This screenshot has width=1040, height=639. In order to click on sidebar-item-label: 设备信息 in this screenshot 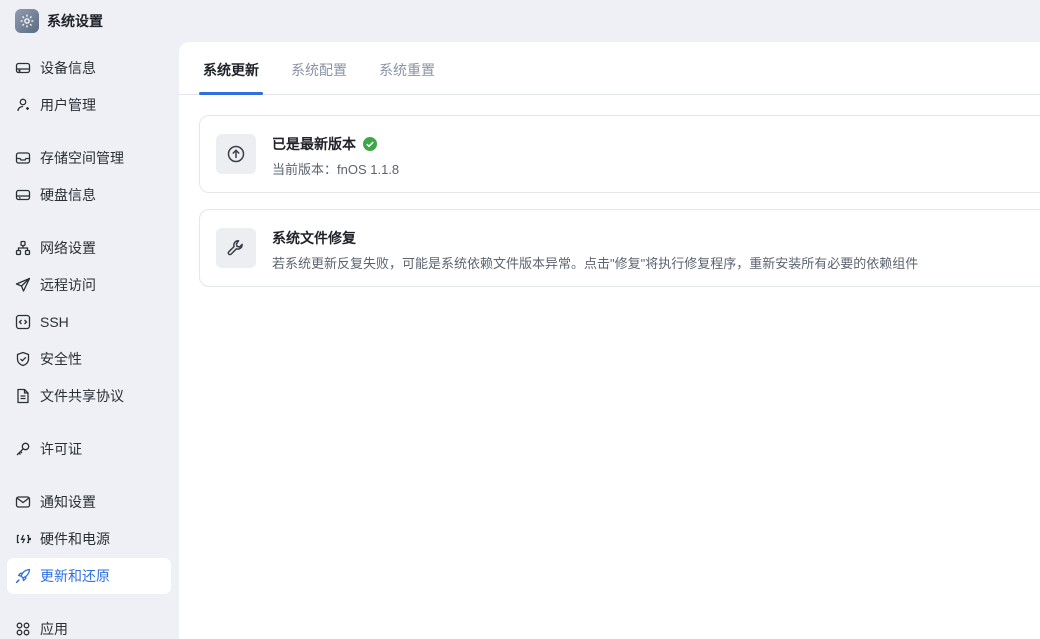, I will do `click(68, 68)`.